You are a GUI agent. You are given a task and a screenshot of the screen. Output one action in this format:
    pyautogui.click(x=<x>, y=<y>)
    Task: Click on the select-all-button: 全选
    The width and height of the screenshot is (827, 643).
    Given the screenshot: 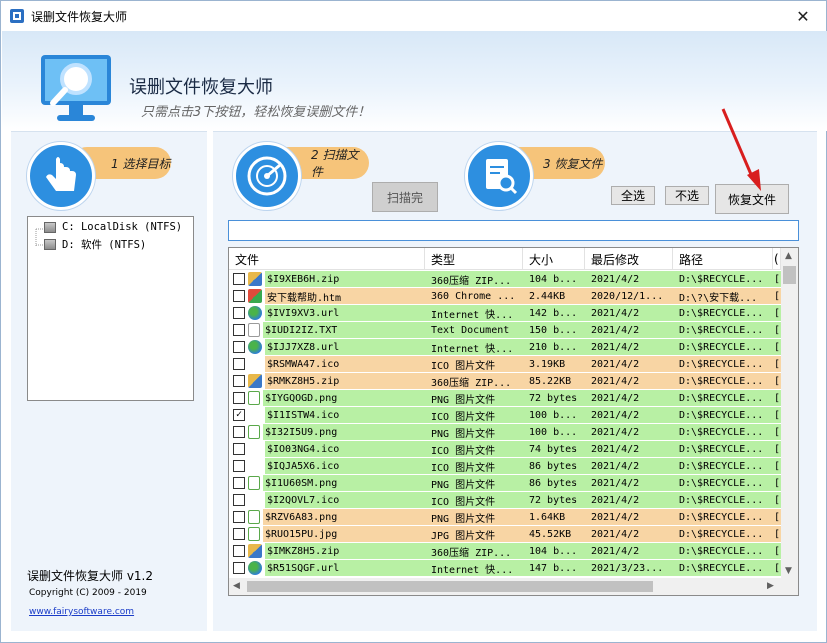 What is the action you would take?
    pyautogui.click(x=633, y=195)
    